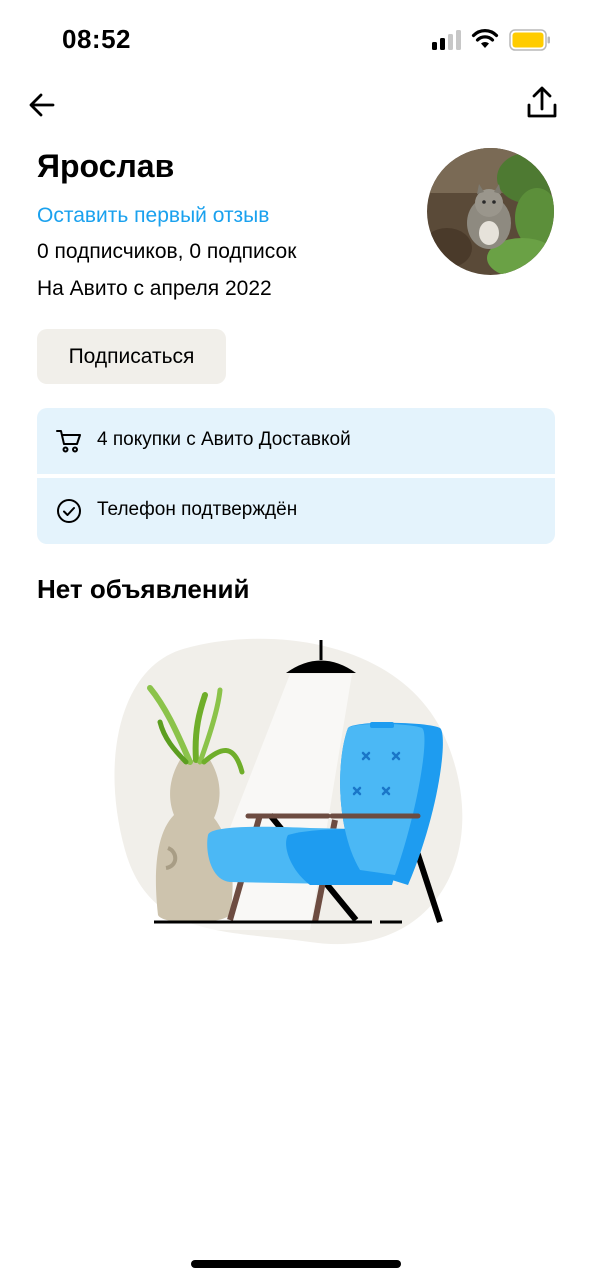  What do you see at coordinates (485, 38) in the screenshot?
I see `wifi-icon` at bounding box center [485, 38].